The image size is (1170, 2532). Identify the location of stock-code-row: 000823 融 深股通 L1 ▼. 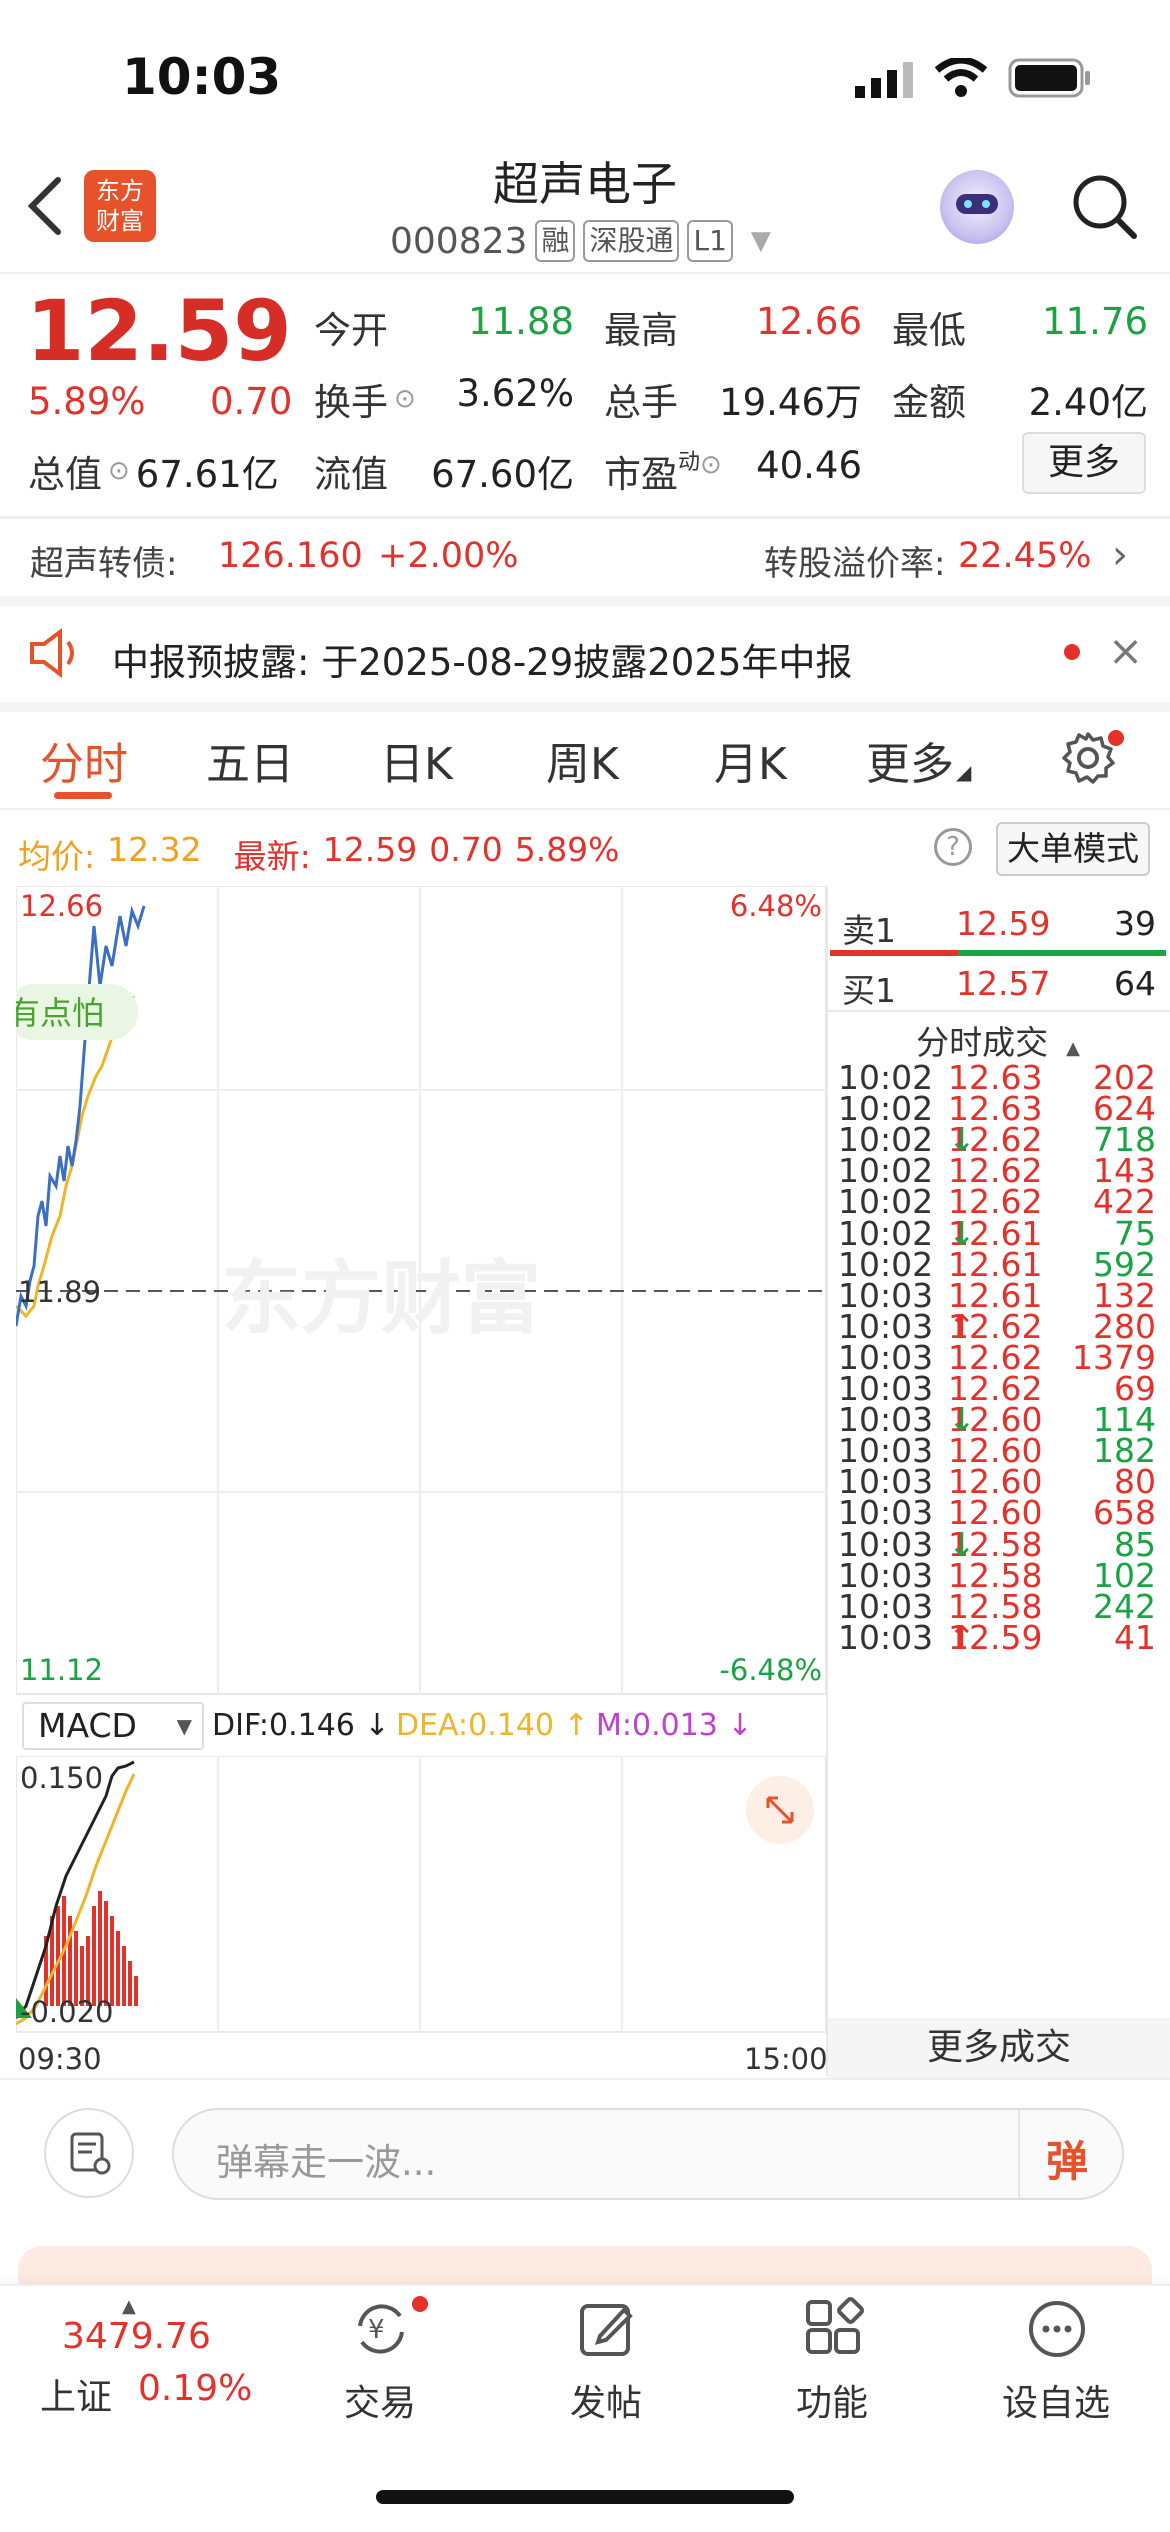
(580, 241).